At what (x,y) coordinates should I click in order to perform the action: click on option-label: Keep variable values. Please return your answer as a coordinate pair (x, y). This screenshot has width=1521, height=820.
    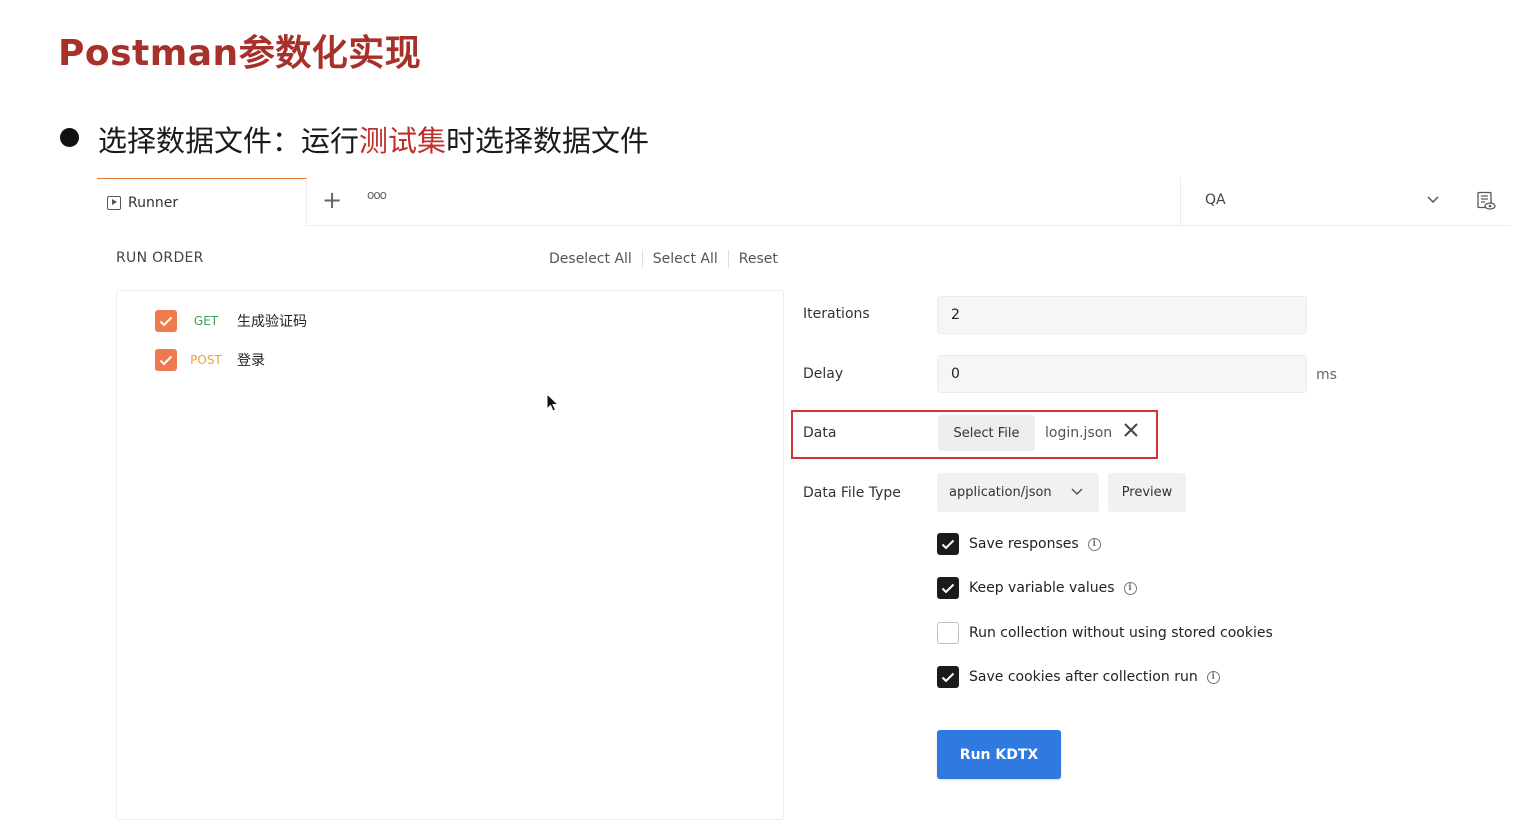
    Looking at the image, I should click on (1042, 588).